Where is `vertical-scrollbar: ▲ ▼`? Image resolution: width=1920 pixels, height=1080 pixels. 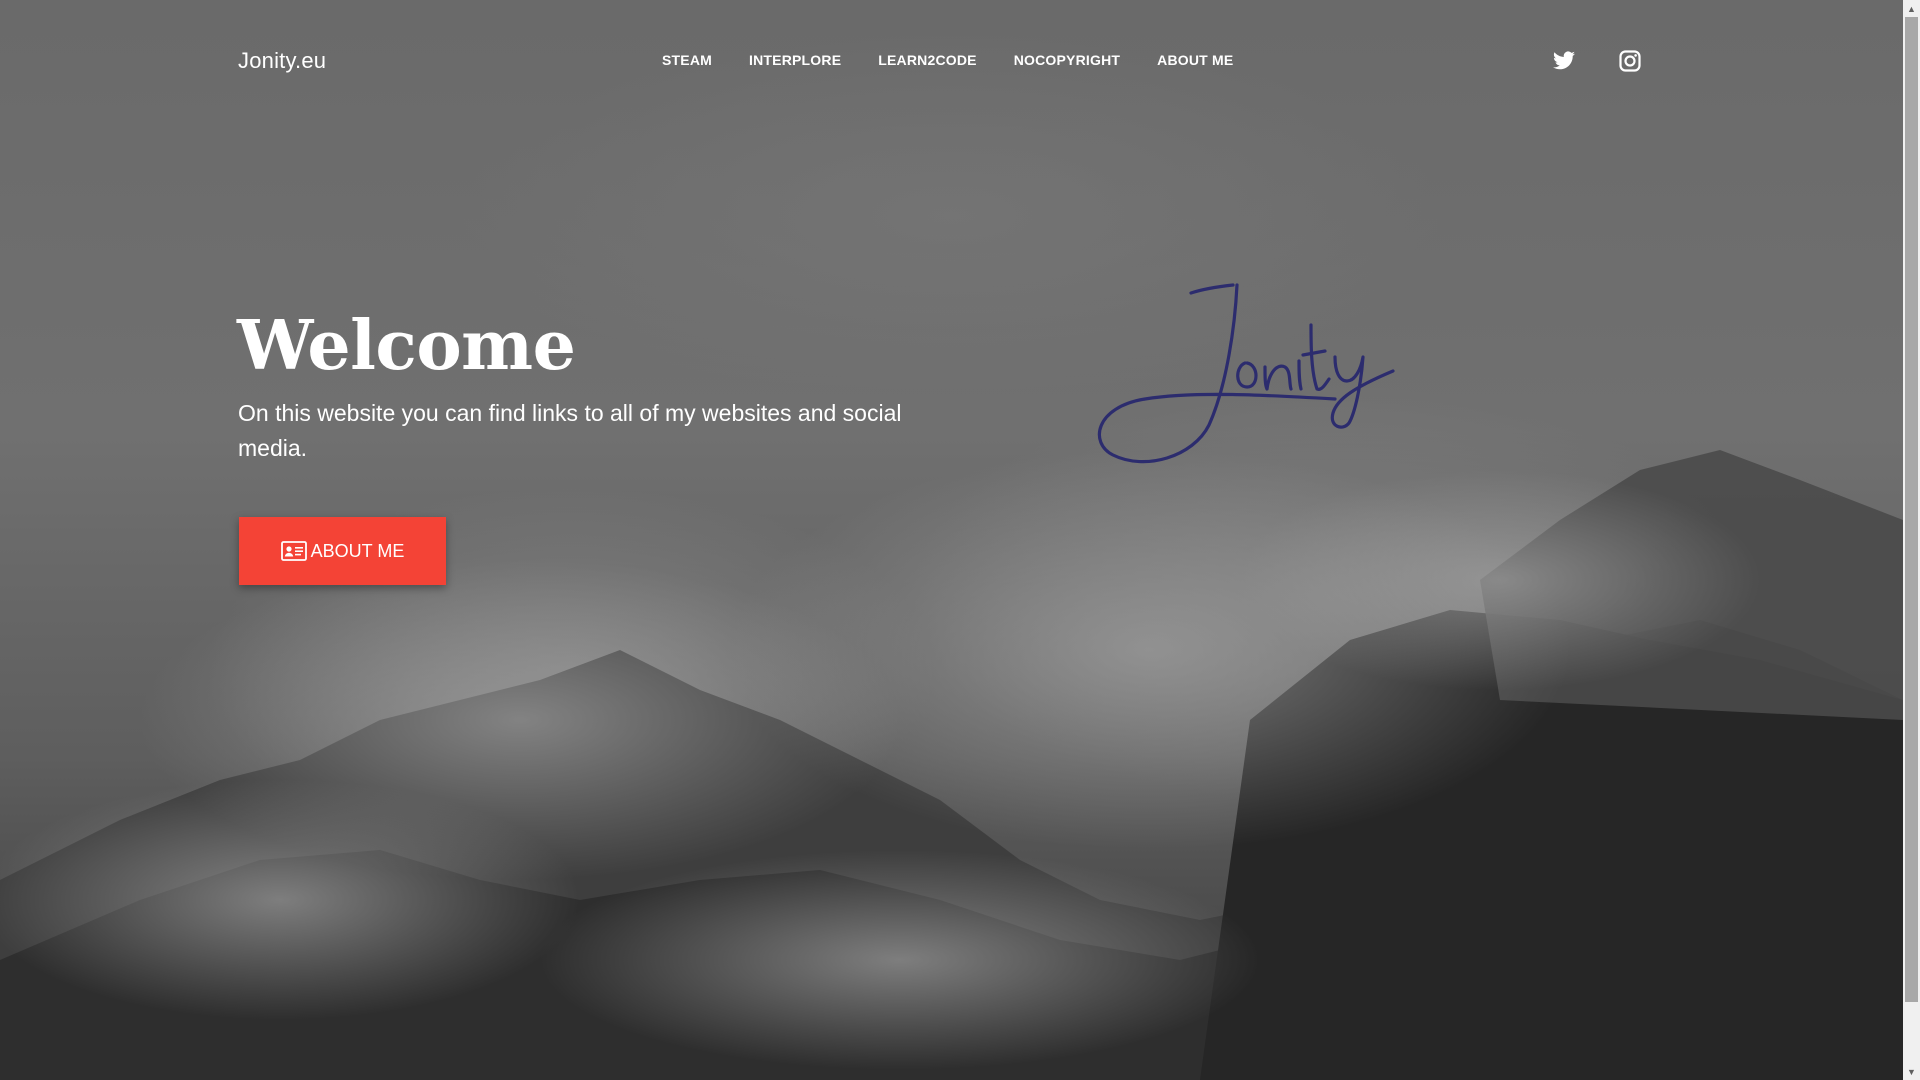
vertical-scrollbar: ▲ ▼ is located at coordinates (1911, 540).